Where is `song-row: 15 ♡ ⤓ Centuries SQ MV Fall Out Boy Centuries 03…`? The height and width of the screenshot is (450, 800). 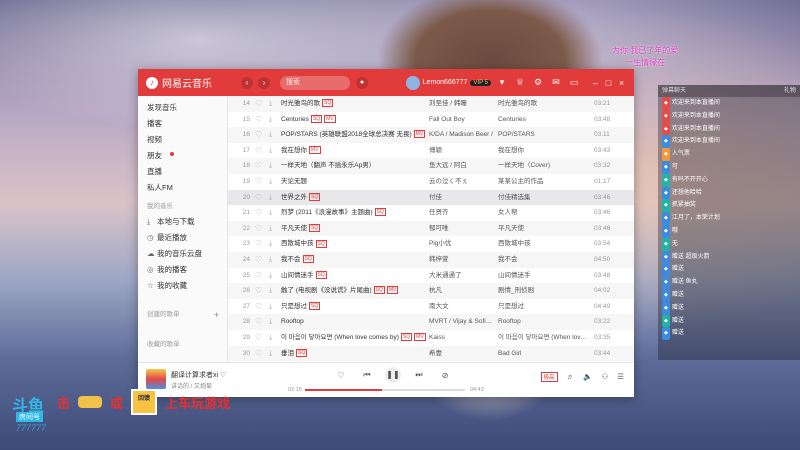 song-row: 15 ♡ ⤓ Centuries SQ MV Fall Out Boy Centuries 03… is located at coordinates (431, 120).